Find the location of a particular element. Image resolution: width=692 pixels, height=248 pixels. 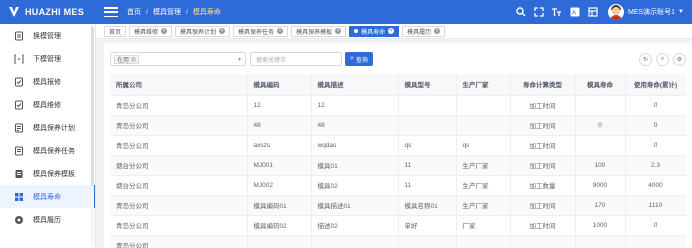

sidebar-scrollbar is located at coordinates (92, 136).